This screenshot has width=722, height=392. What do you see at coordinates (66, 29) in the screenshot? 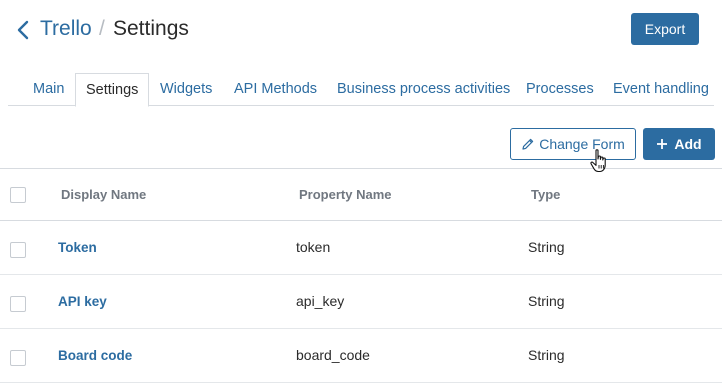
I see `breadcrumb-app-link: Trello` at bounding box center [66, 29].